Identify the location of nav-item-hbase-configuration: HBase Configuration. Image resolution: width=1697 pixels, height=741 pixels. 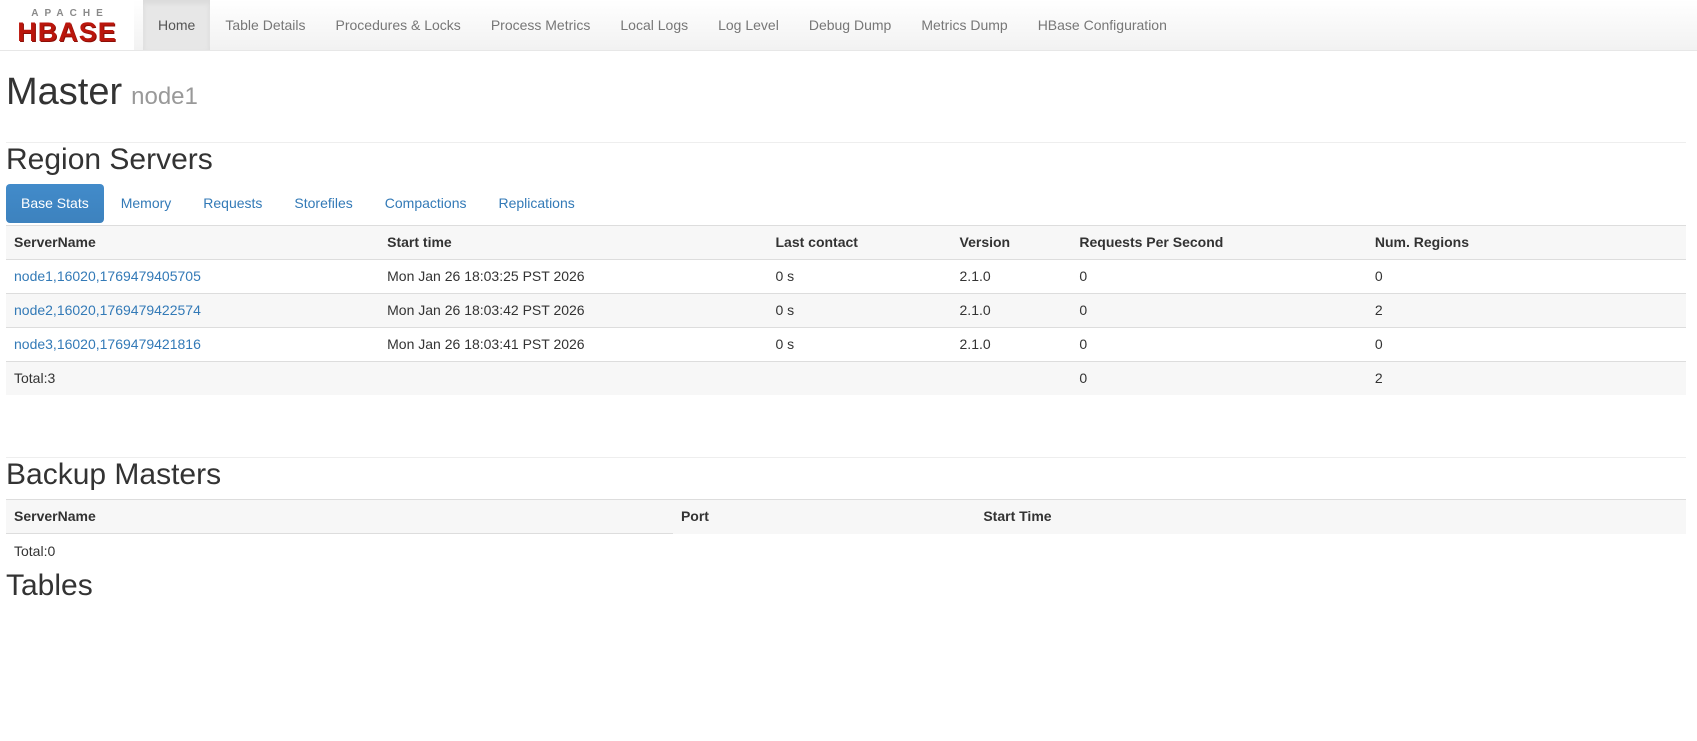
(1102, 25).